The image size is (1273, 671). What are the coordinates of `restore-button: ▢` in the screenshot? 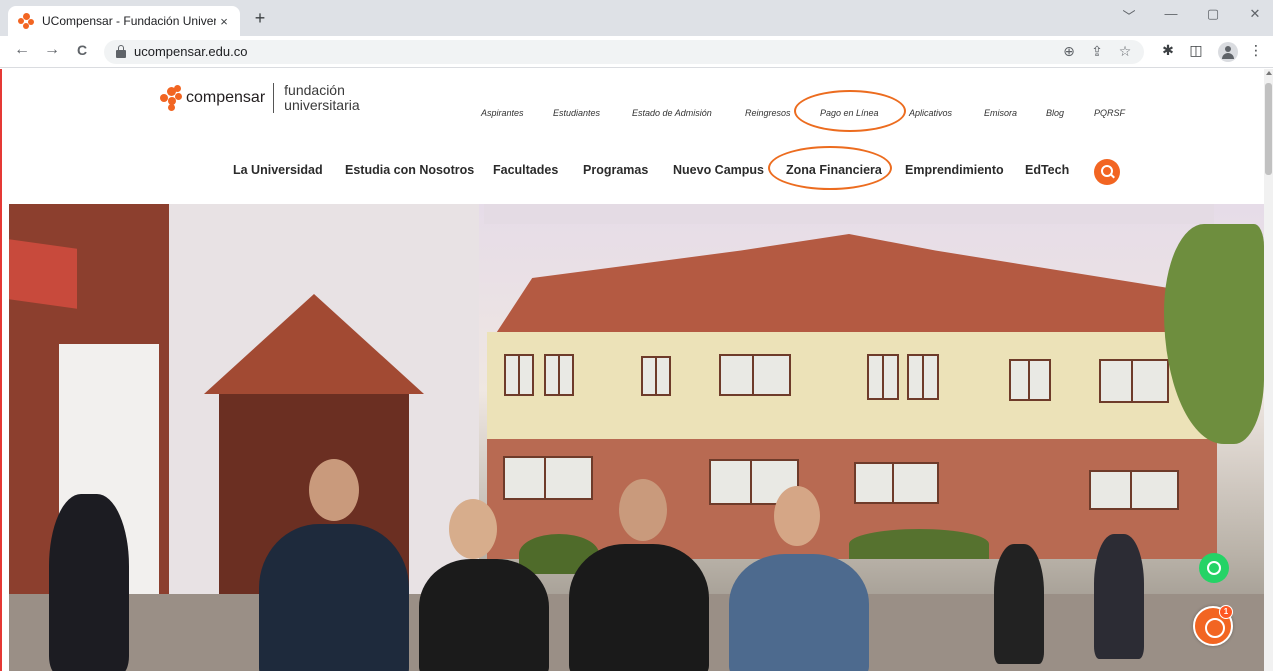 It's located at (1213, 14).